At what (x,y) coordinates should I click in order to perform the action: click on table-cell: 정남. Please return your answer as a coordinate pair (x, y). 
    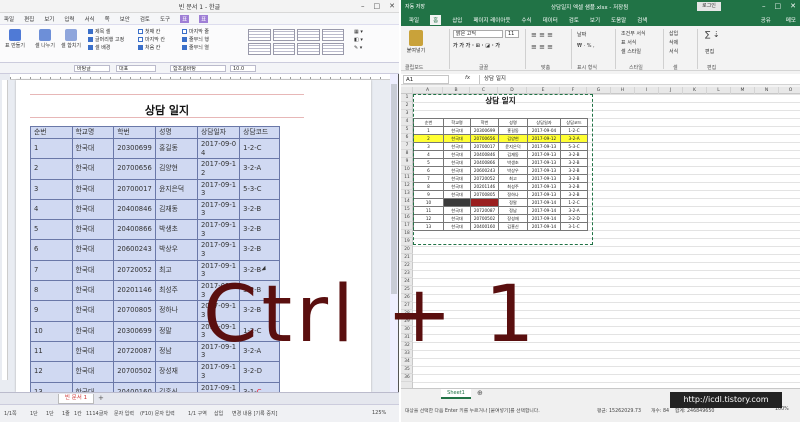
    Looking at the image, I should click on (176, 351).